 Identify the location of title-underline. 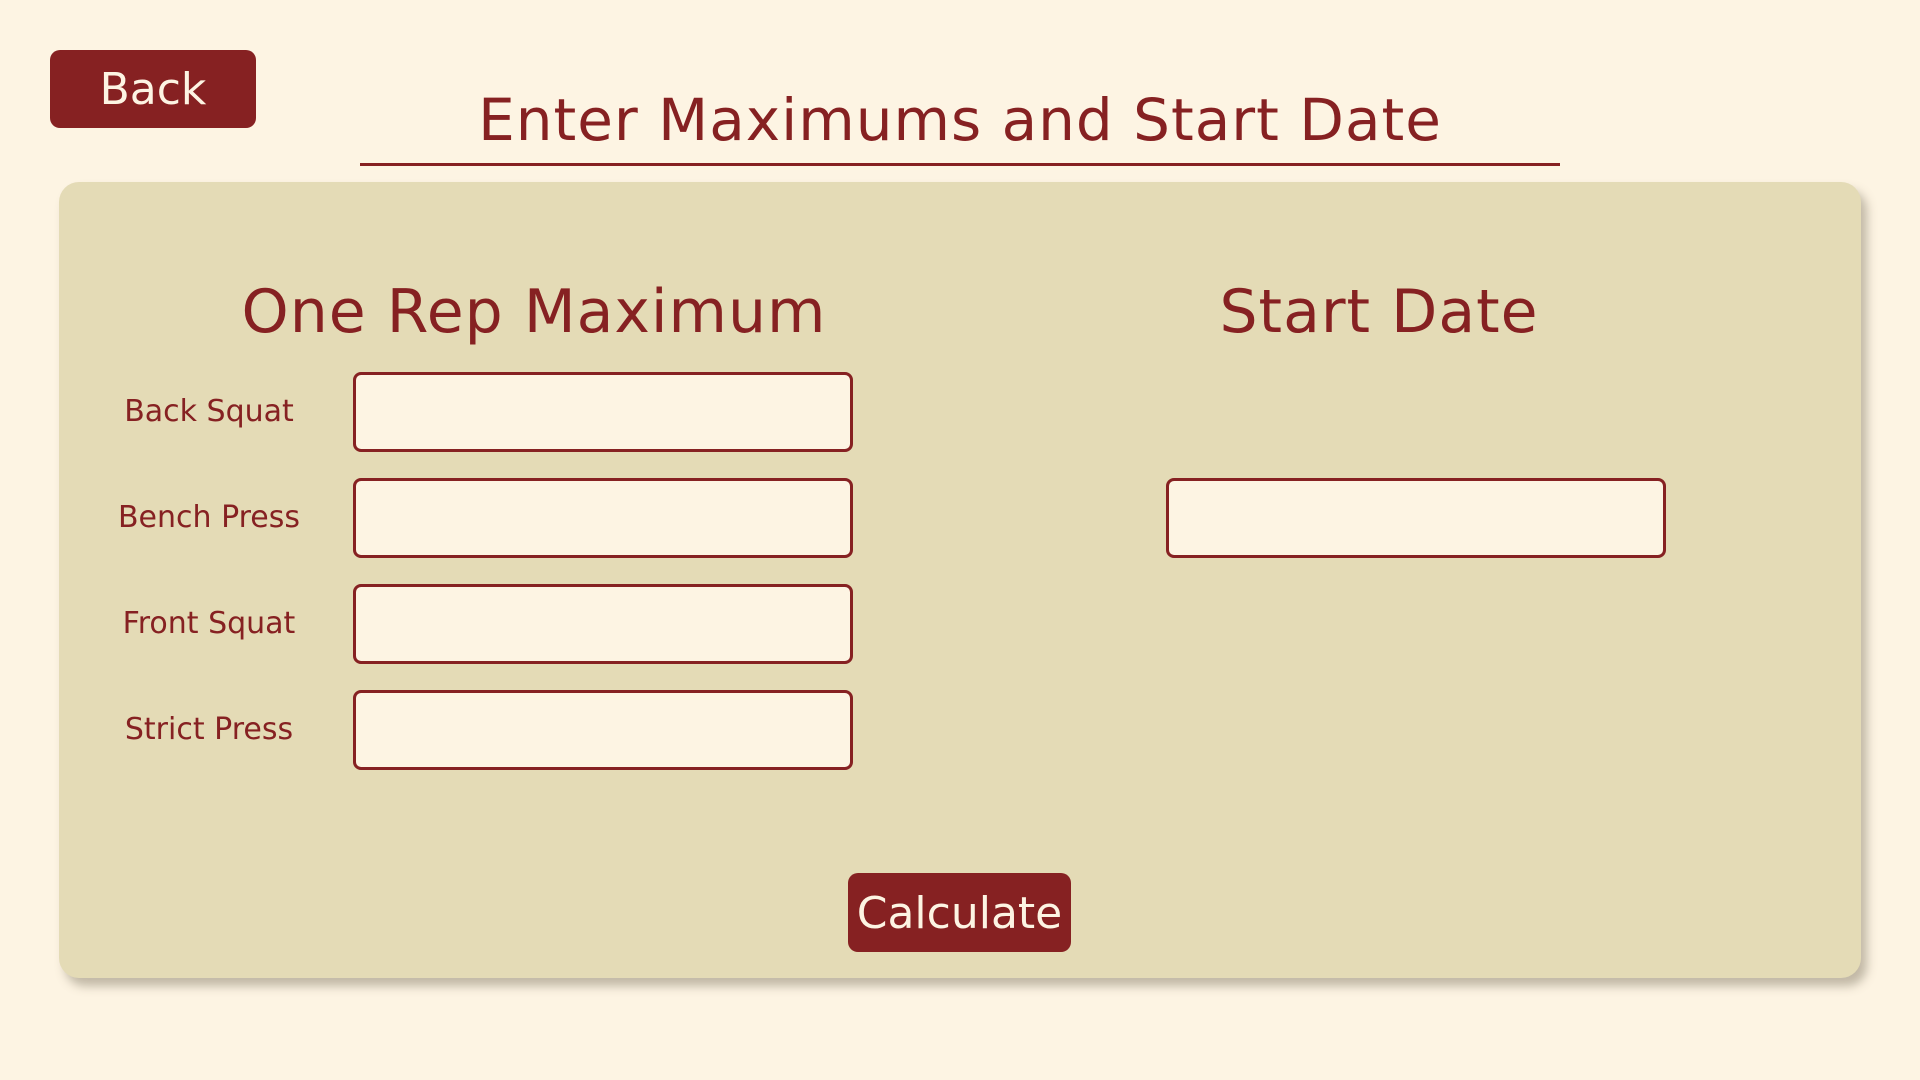
(960, 164).